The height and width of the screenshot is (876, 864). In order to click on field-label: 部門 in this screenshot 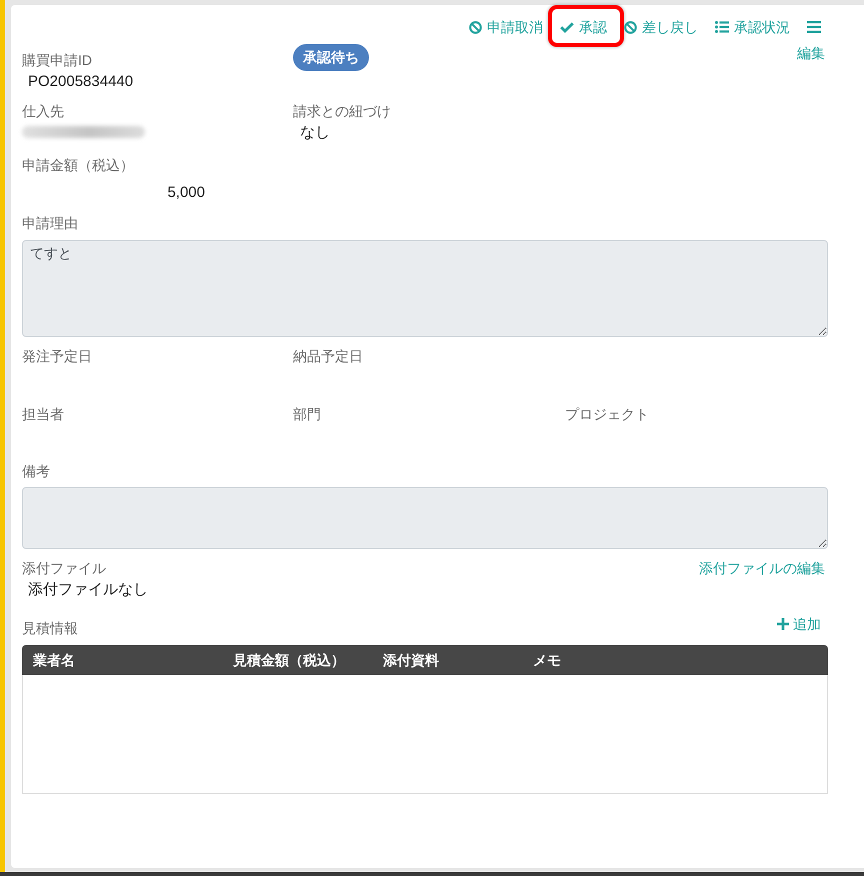, I will do `click(307, 414)`.